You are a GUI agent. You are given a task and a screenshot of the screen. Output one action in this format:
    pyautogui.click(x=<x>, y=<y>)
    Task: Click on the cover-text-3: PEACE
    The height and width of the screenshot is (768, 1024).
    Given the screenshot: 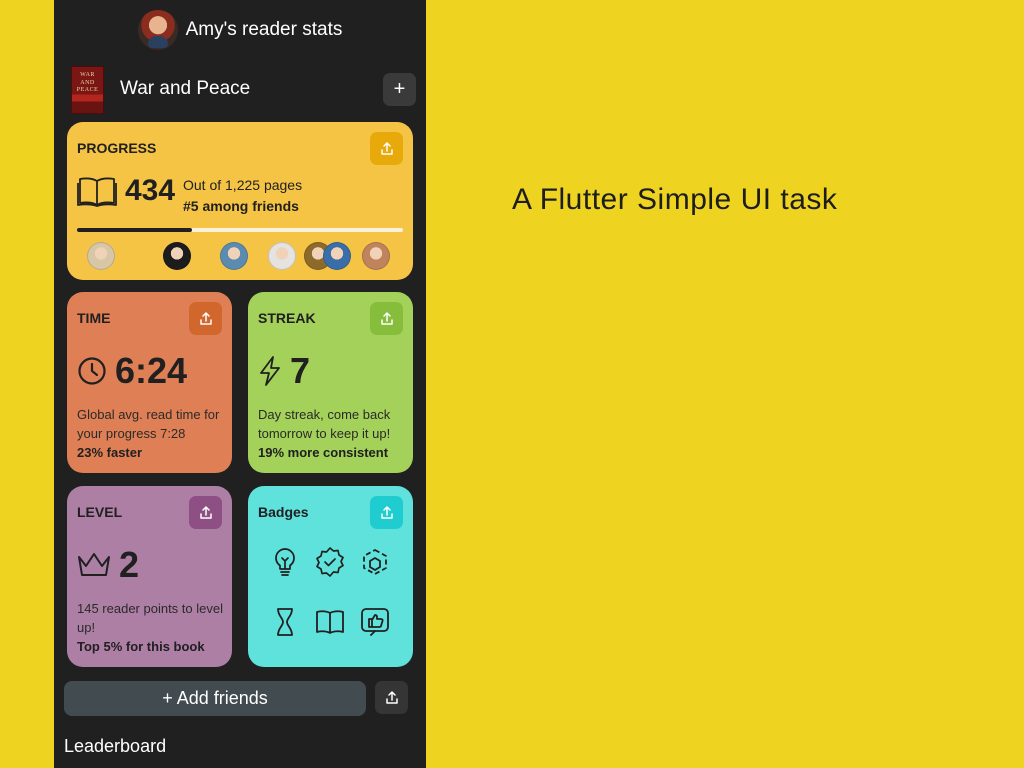 What is the action you would take?
    pyautogui.click(x=87, y=90)
    